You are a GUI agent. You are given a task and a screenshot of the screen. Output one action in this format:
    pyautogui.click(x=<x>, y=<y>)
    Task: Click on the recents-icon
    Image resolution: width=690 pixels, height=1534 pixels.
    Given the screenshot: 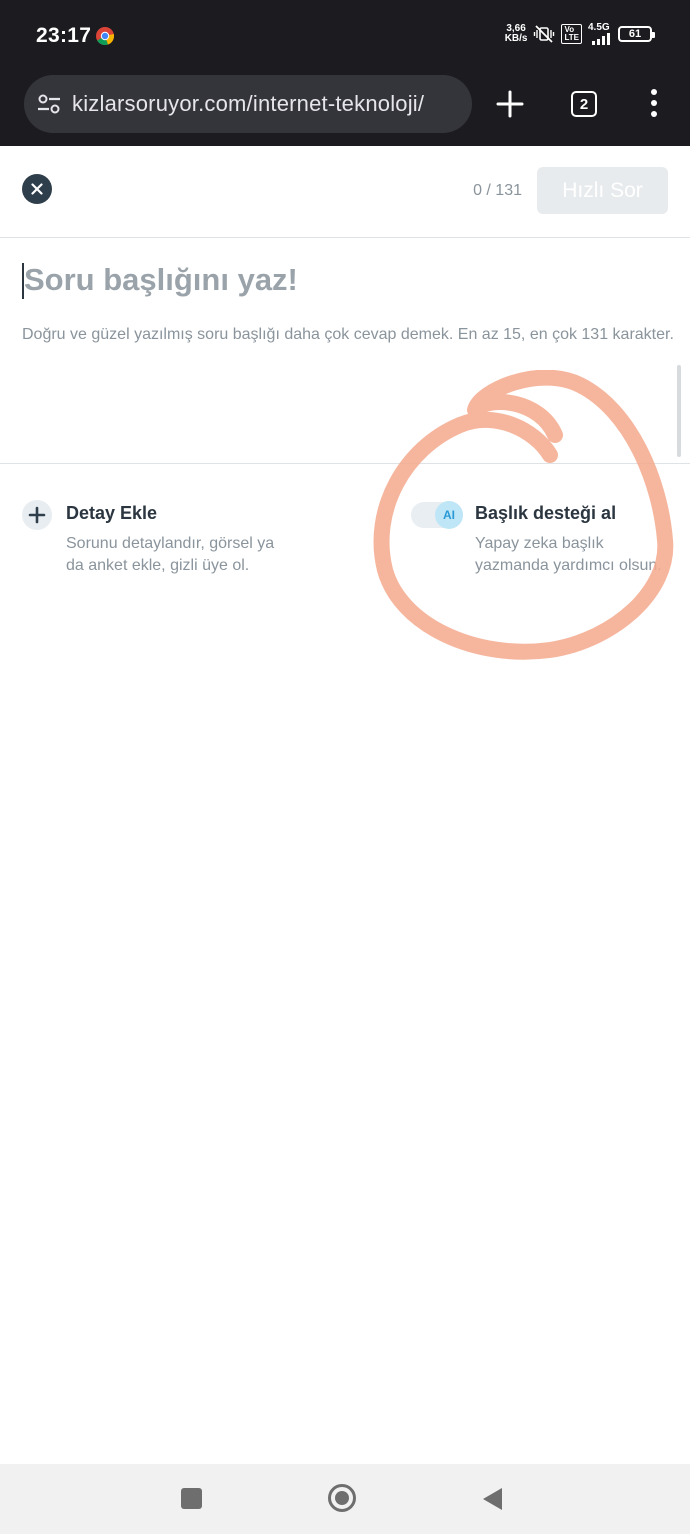 What is the action you would take?
    pyautogui.click(x=191, y=1498)
    